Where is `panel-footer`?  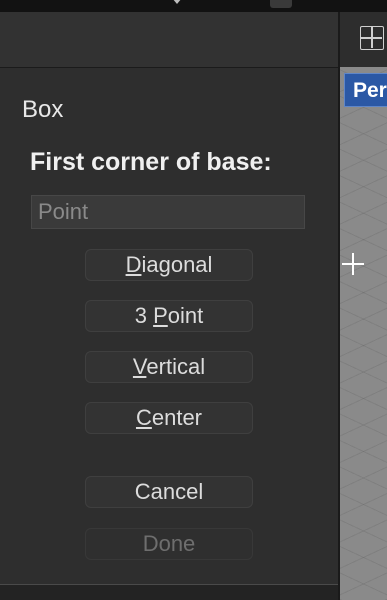 panel-footer is located at coordinates (169, 592).